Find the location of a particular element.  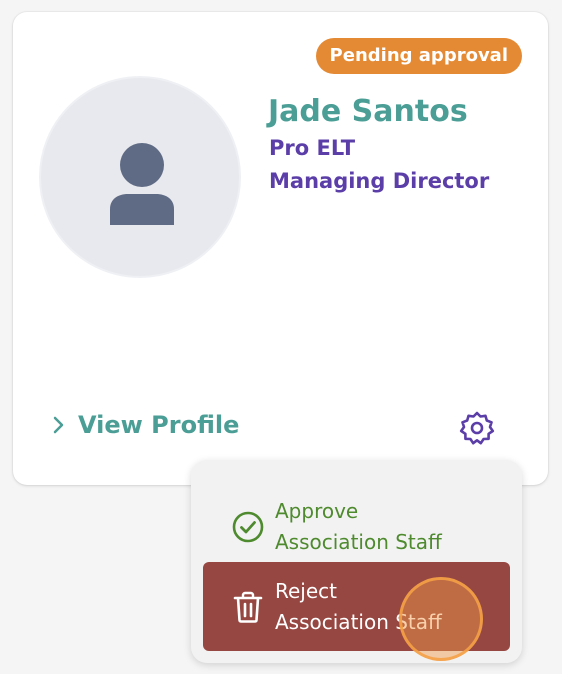

approve-staff-menu-item: Approve Association Staff is located at coordinates (356, 527).